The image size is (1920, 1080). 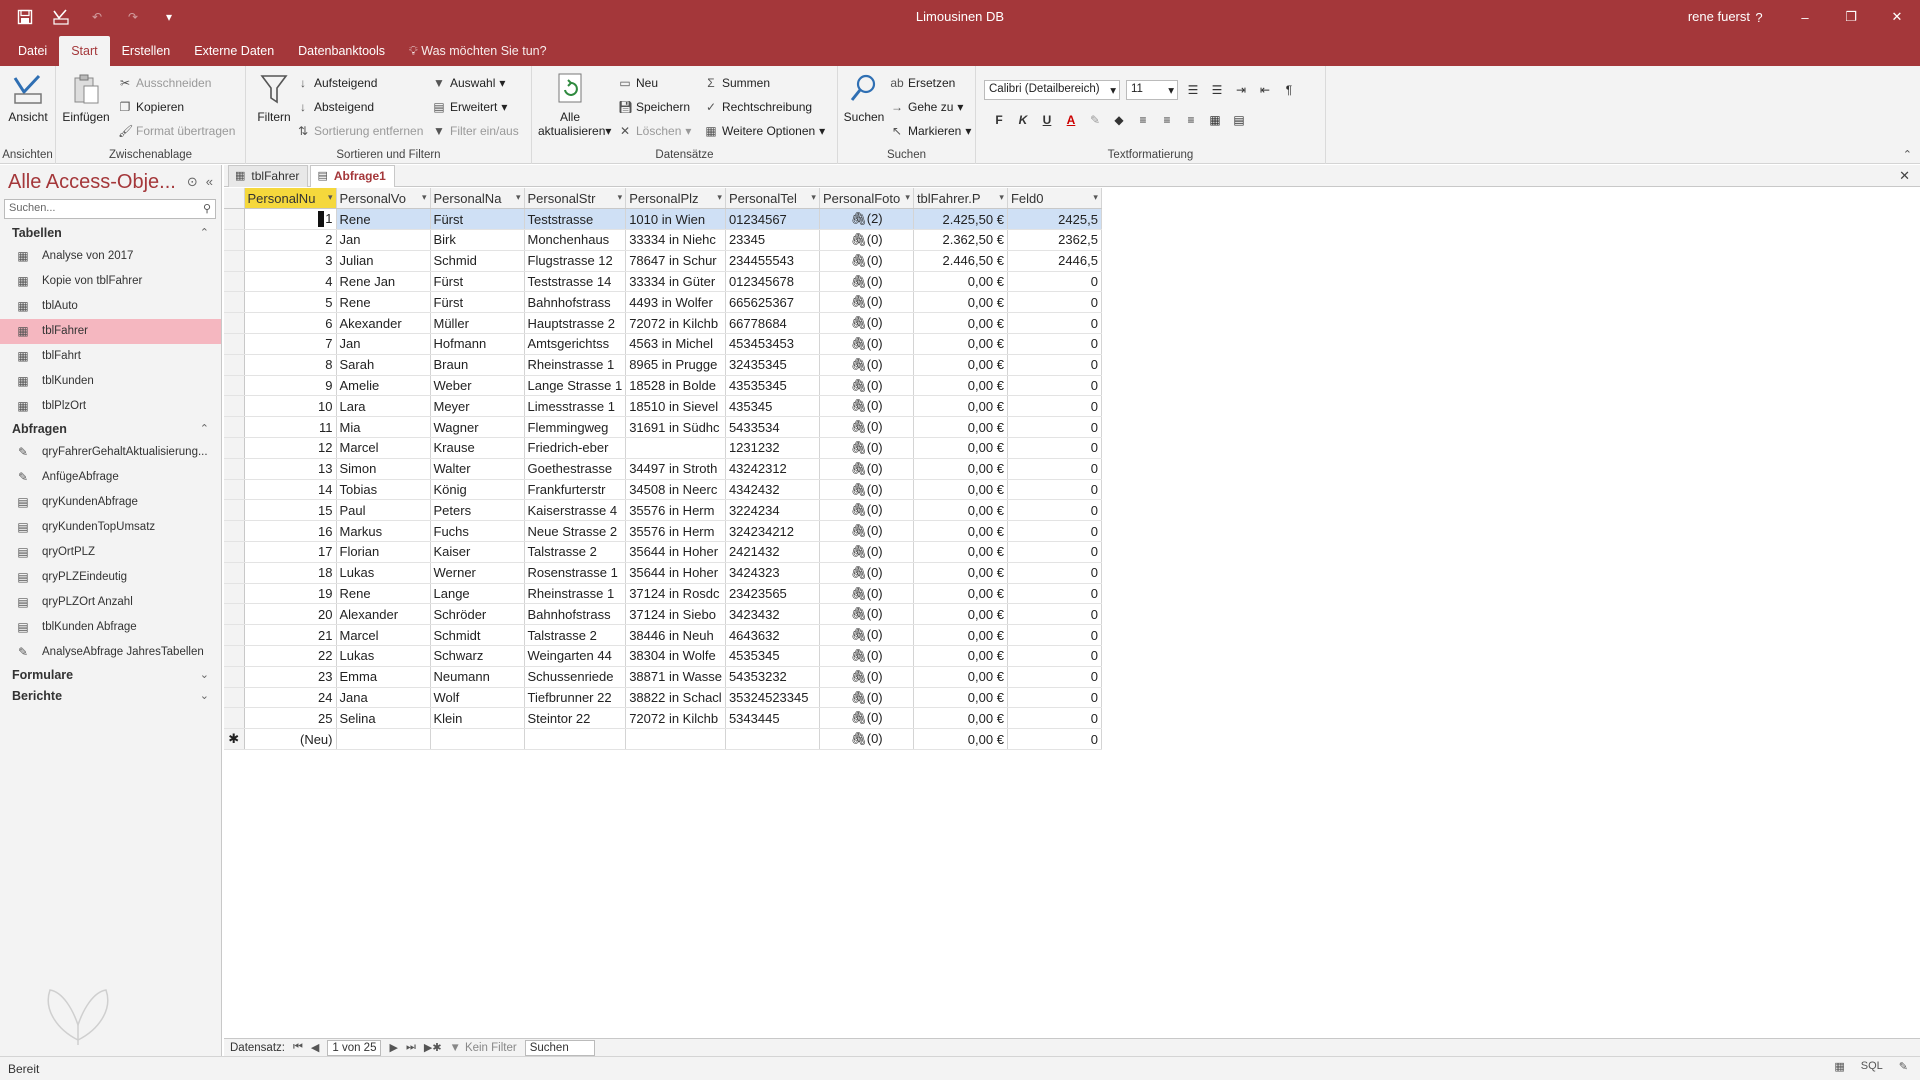 I want to click on tab-datenbanktools: Datenbanktools, so click(x=341, y=51).